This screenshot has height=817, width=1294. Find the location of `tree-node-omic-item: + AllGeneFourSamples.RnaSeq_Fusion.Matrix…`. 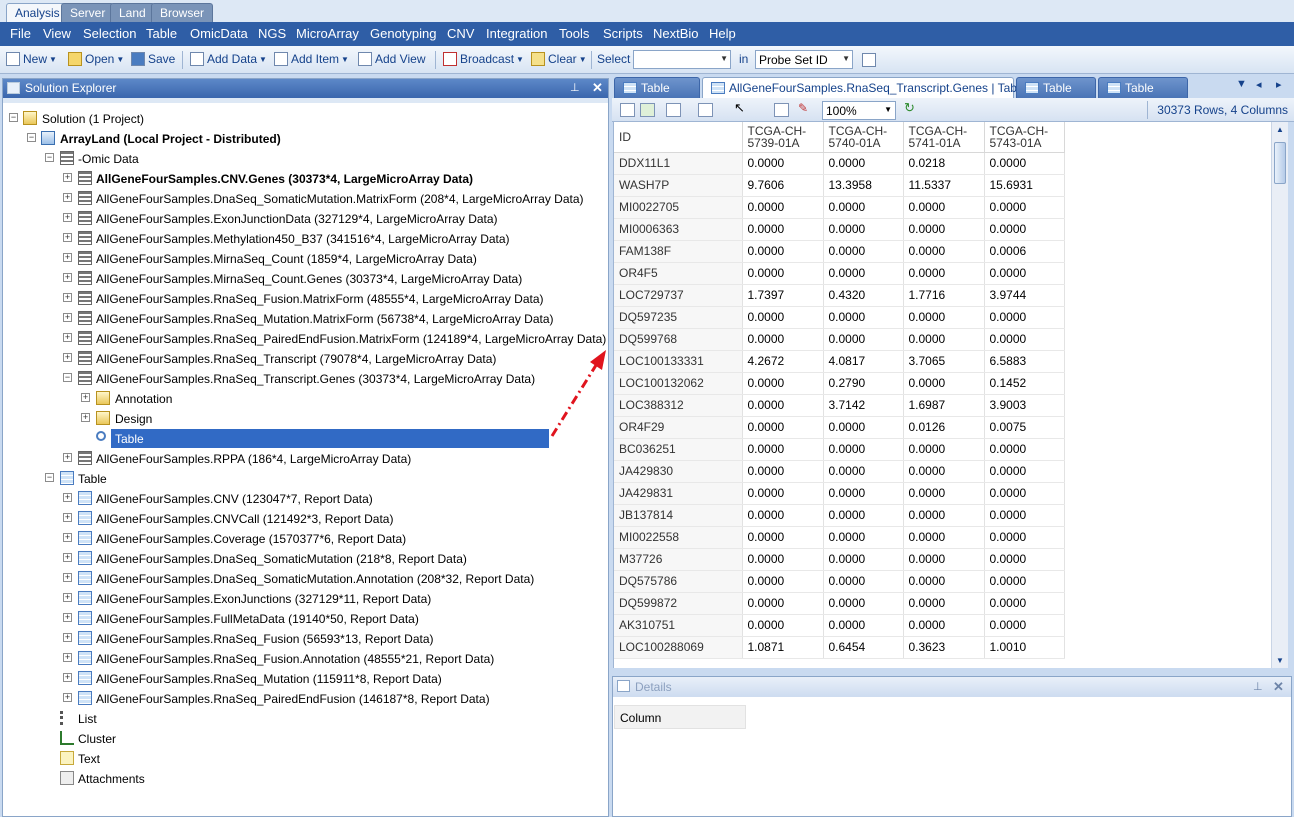

tree-node-omic-item: + AllGeneFourSamples.RnaSeq_Fusion.Matrix… is located at coordinates (303, 299).